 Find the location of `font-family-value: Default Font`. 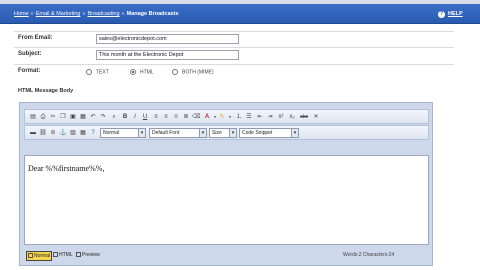

font-family-value: Default Font is located at coordinates (166, 133).